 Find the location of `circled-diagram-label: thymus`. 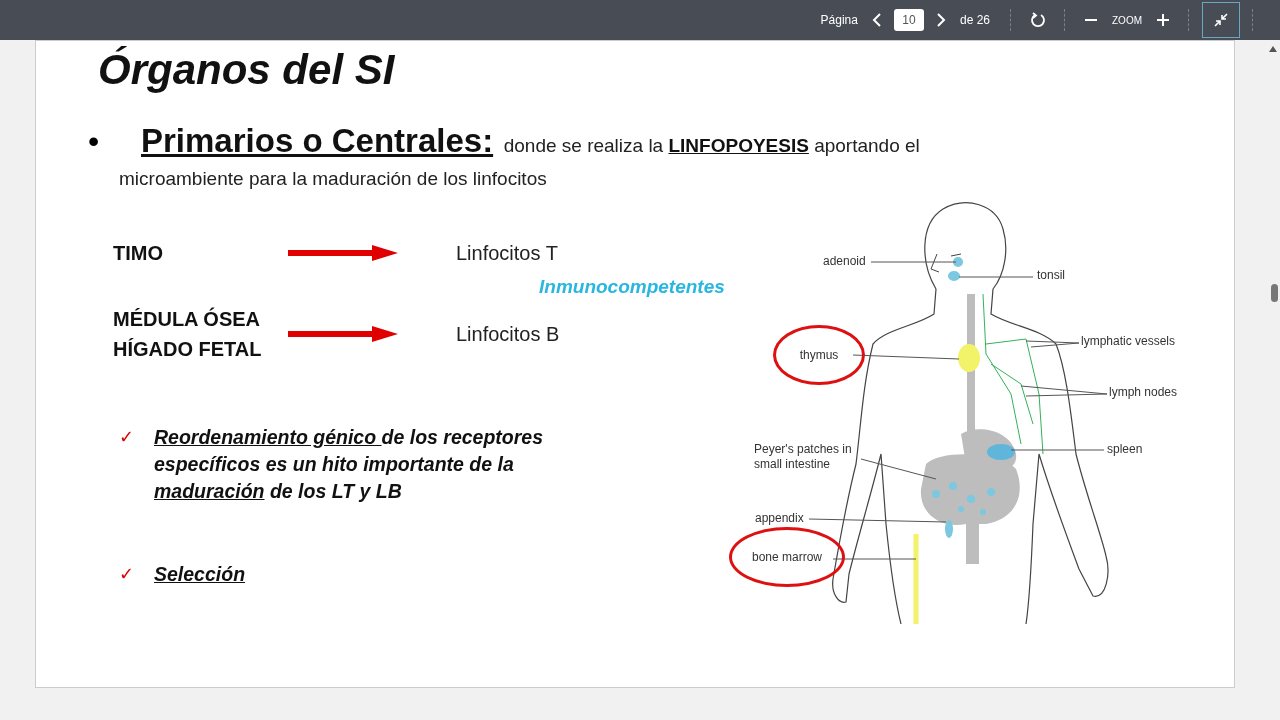

circled-diagram-label: thymus is located at coordinates (819, 355).